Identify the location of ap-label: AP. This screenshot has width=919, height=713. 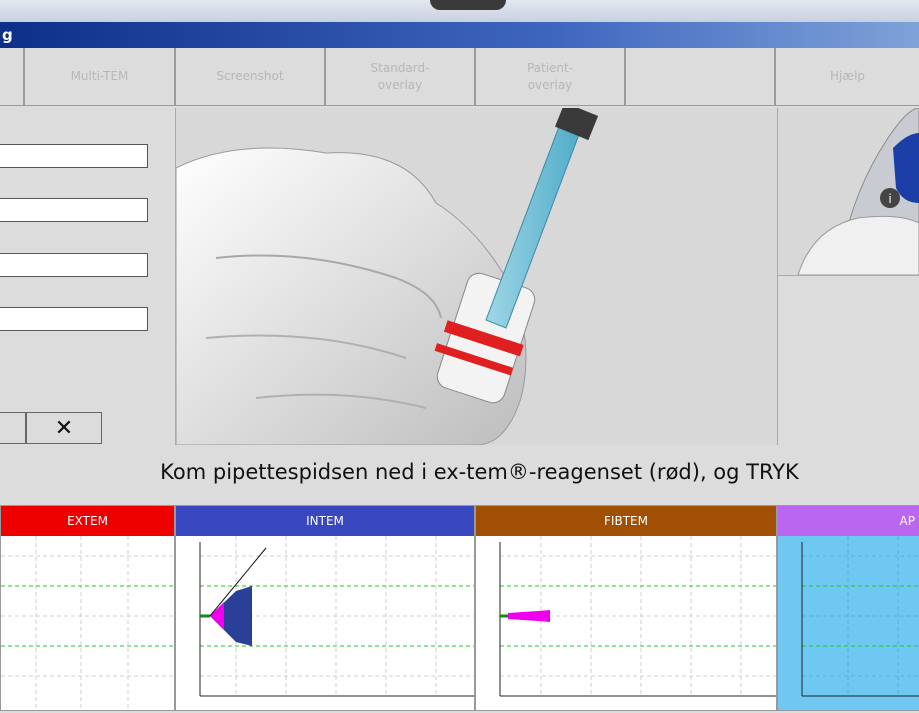
(907, 521).